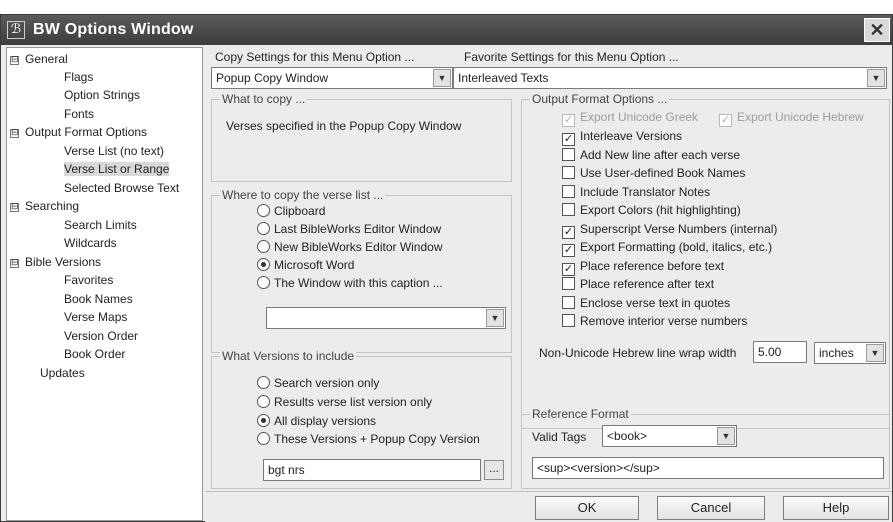 The image size is (893, 522). What do you see at coordinates (850, 353) in the screenshot?
I see `wrap-unit-combo: inches ▼` at bounding box center [850, 353].